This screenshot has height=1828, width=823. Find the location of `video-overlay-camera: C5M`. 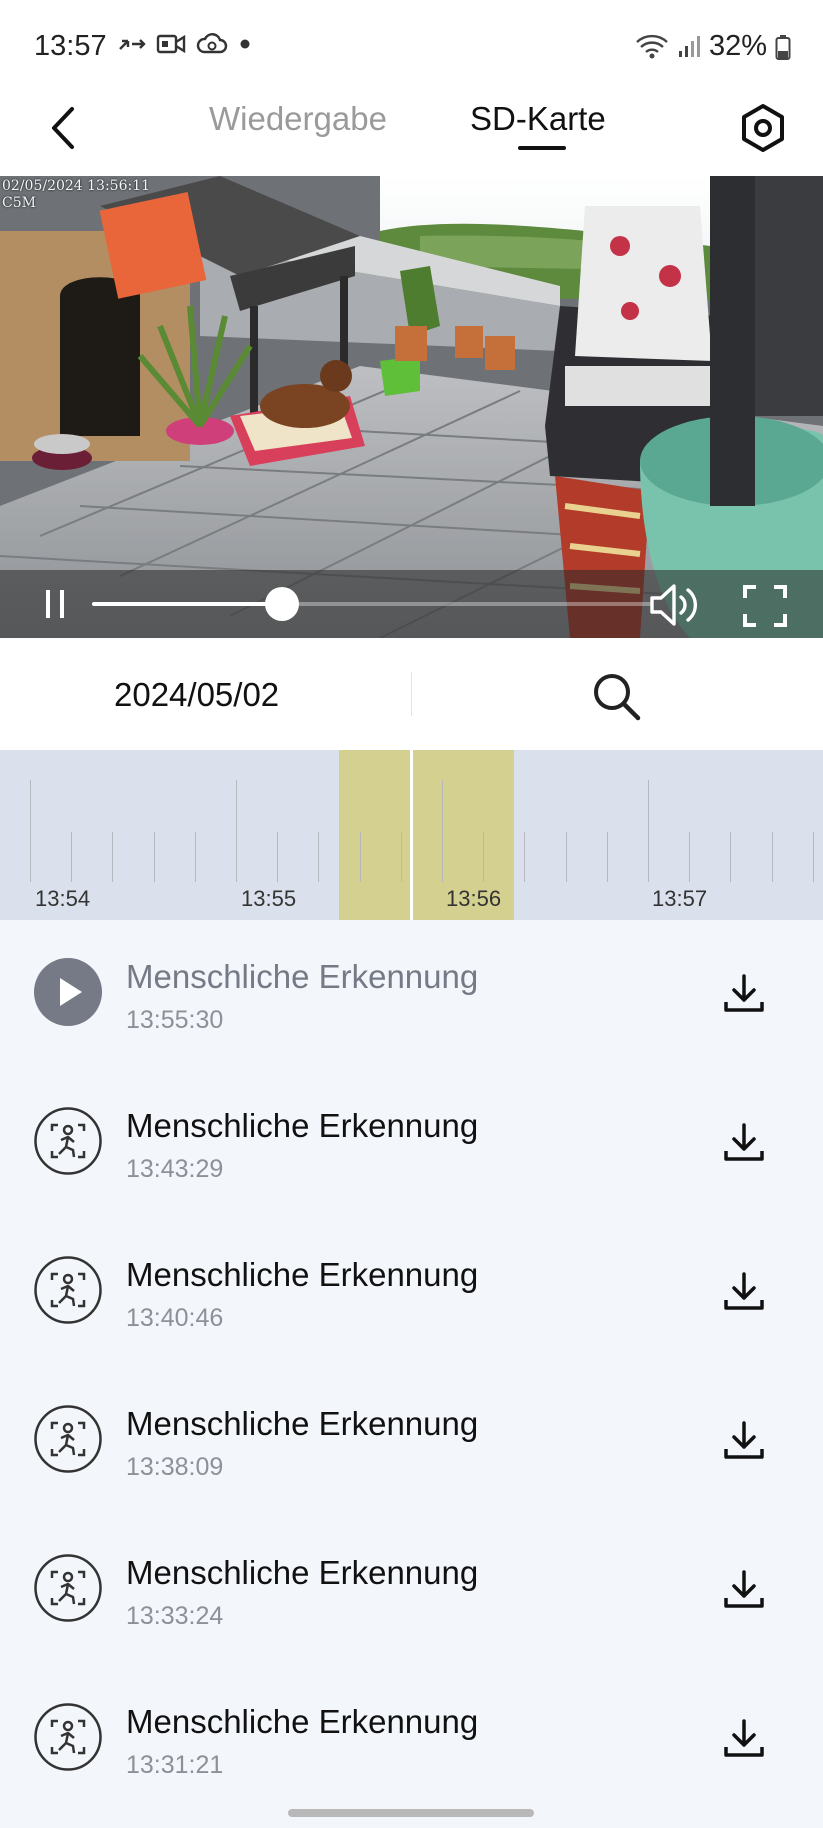

video-overlay-camera: C5M is located at coordinates (19, 203).